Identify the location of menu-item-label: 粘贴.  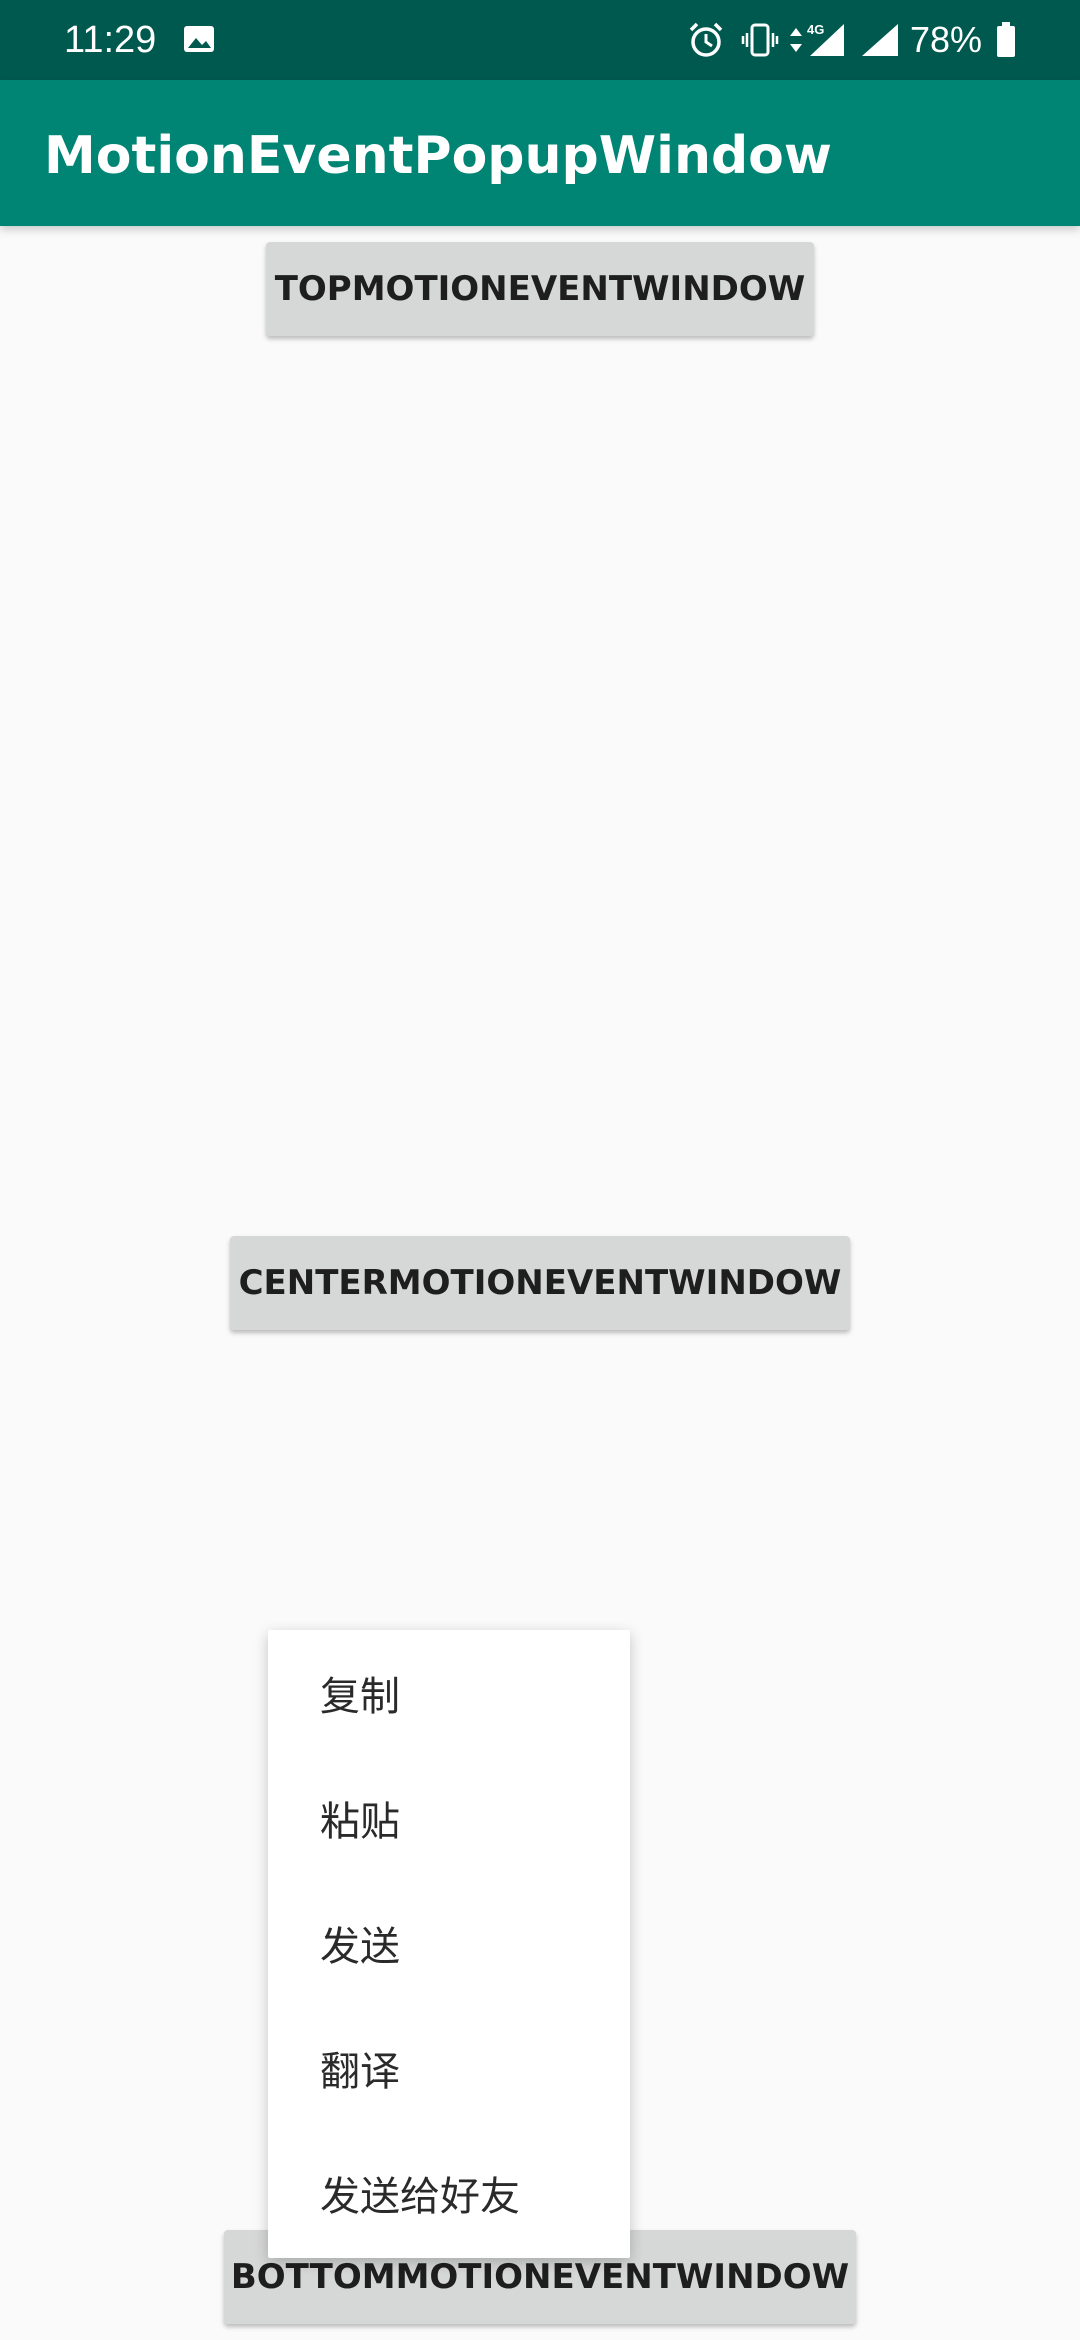
(360, 1821).